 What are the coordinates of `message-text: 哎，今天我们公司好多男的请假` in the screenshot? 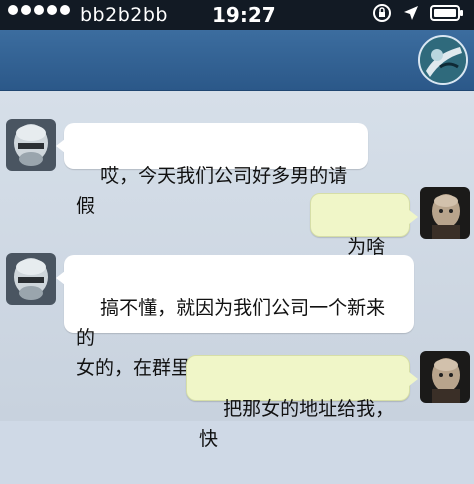 It's located at (212, 191).